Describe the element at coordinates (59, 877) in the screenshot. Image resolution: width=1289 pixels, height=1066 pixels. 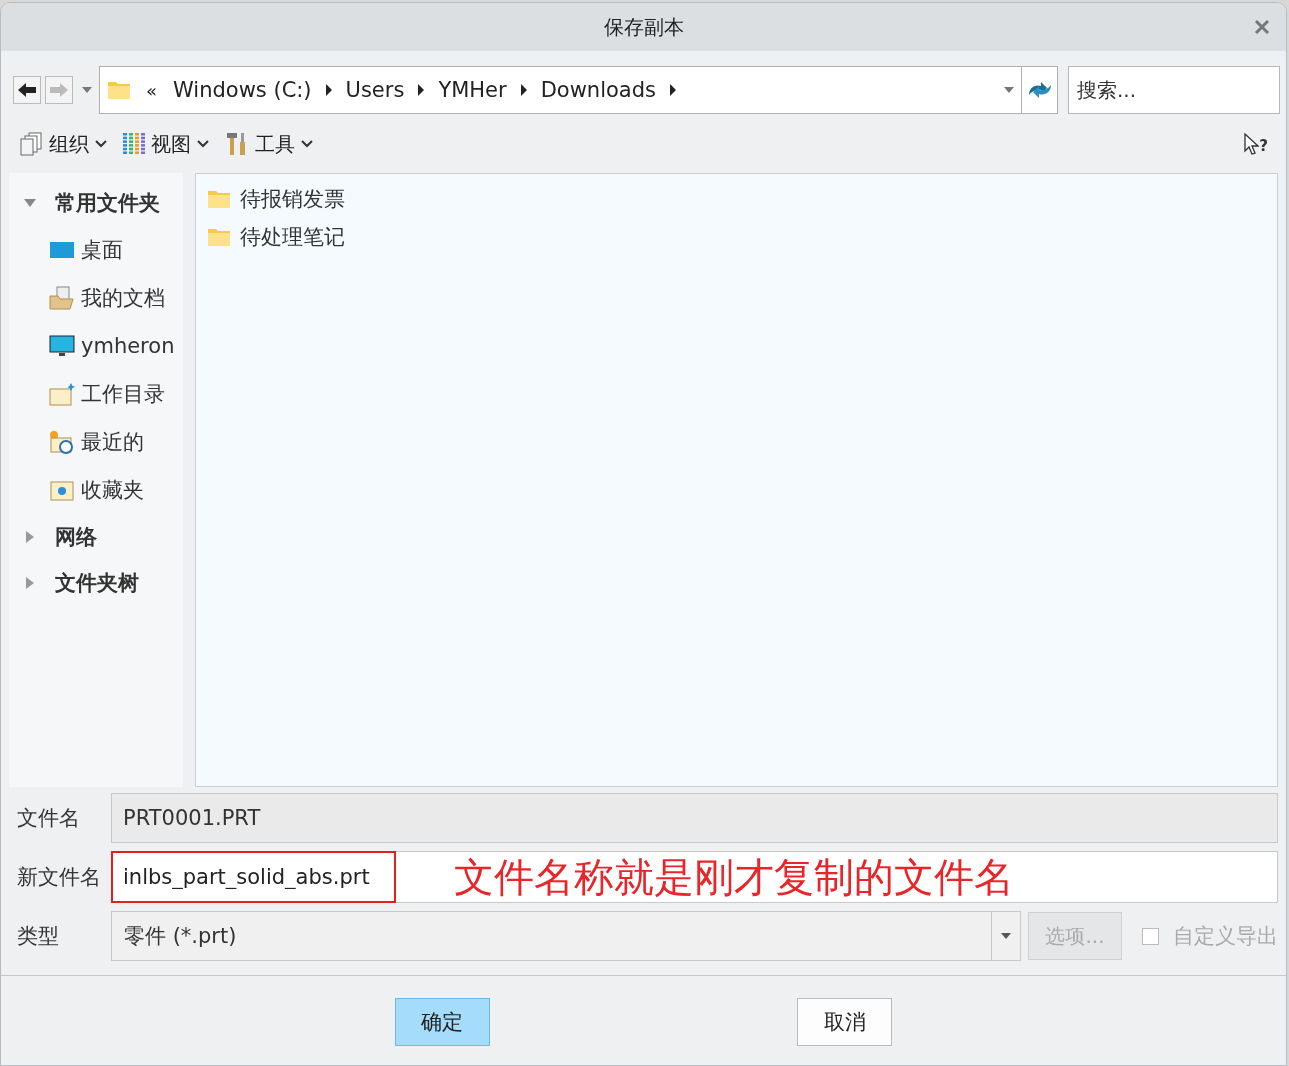
I see `field-label: 新文件名` at that location.